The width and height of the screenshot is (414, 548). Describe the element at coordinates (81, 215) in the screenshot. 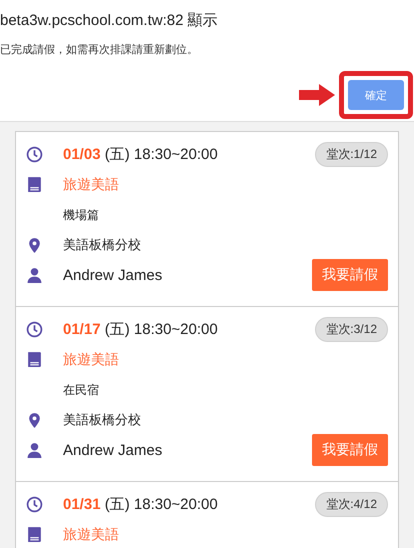

I see `lesson-topic: 機場篇` at that location.